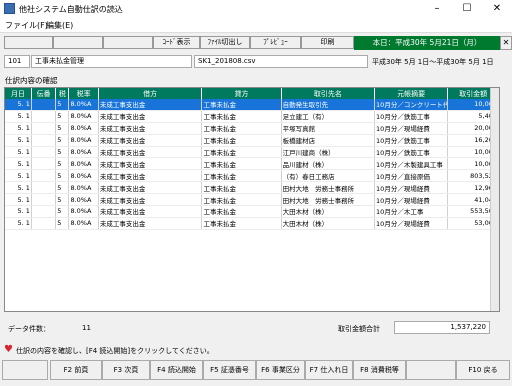 Image resolution: width=512 pixels, height=386 pixels. I want to click on period-text: 平成30年 5月 1日～平成30年 5月 1日, so click(433, 62).